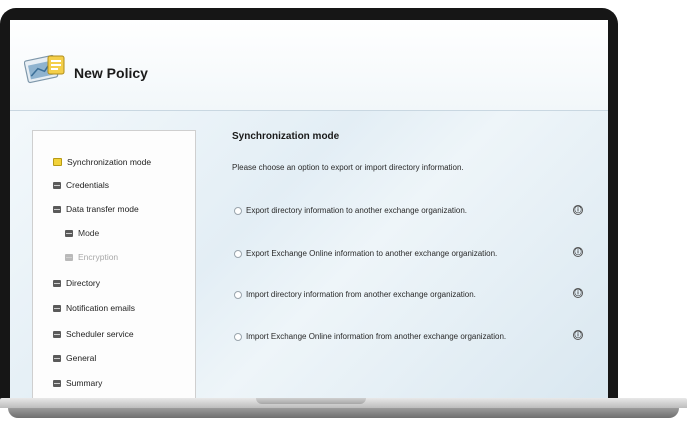 The height and width of the screenshot is (434, 687). What do you see at coordinates (100, 308) in the screenshot?
I see `sidebar-item-label: Notification emails` at bounding box center [100, 308].